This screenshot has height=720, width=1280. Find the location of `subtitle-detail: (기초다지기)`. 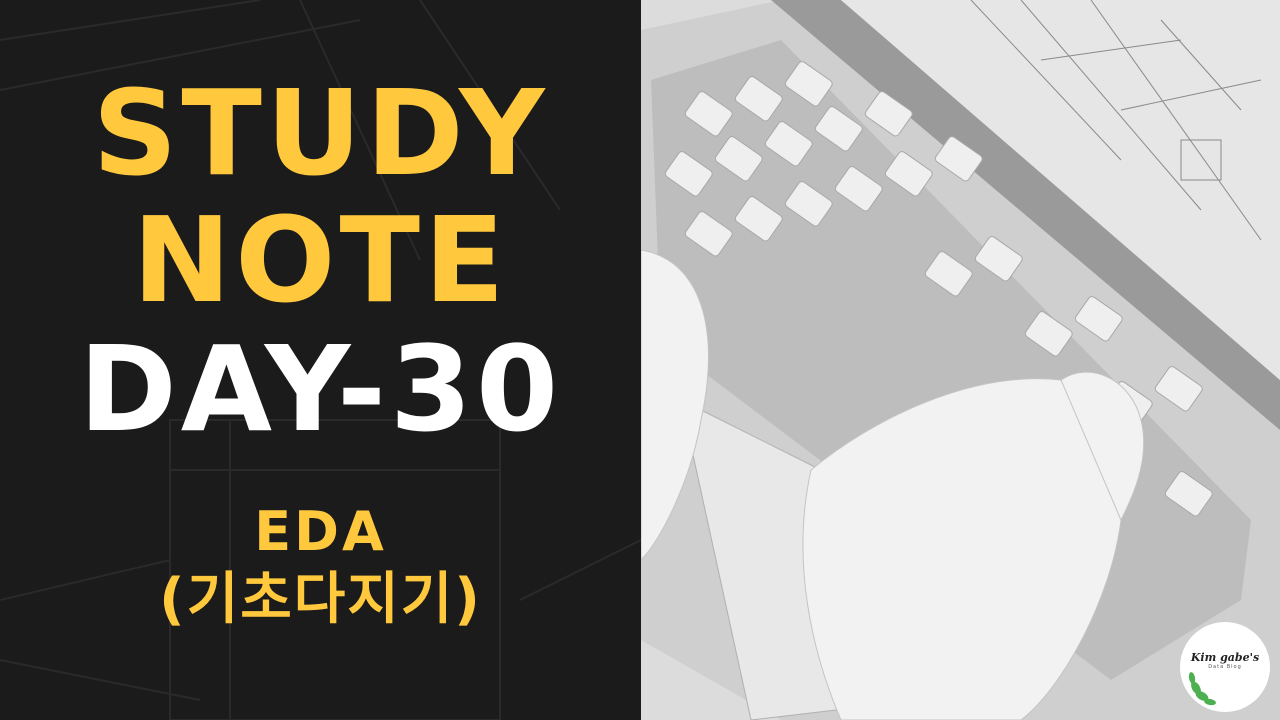

subtitle-detail: (기초다지기) is located at coordinates (320, 599).